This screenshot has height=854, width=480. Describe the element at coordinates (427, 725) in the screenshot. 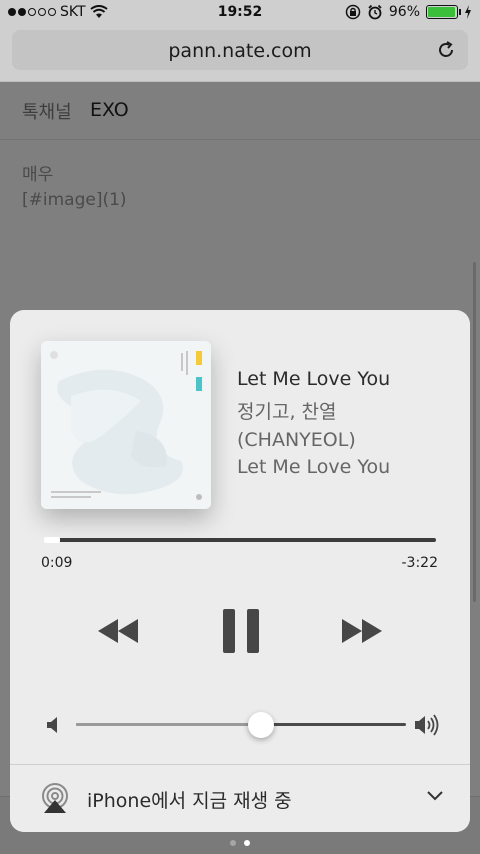

I see `volume-high-icon` at that location.